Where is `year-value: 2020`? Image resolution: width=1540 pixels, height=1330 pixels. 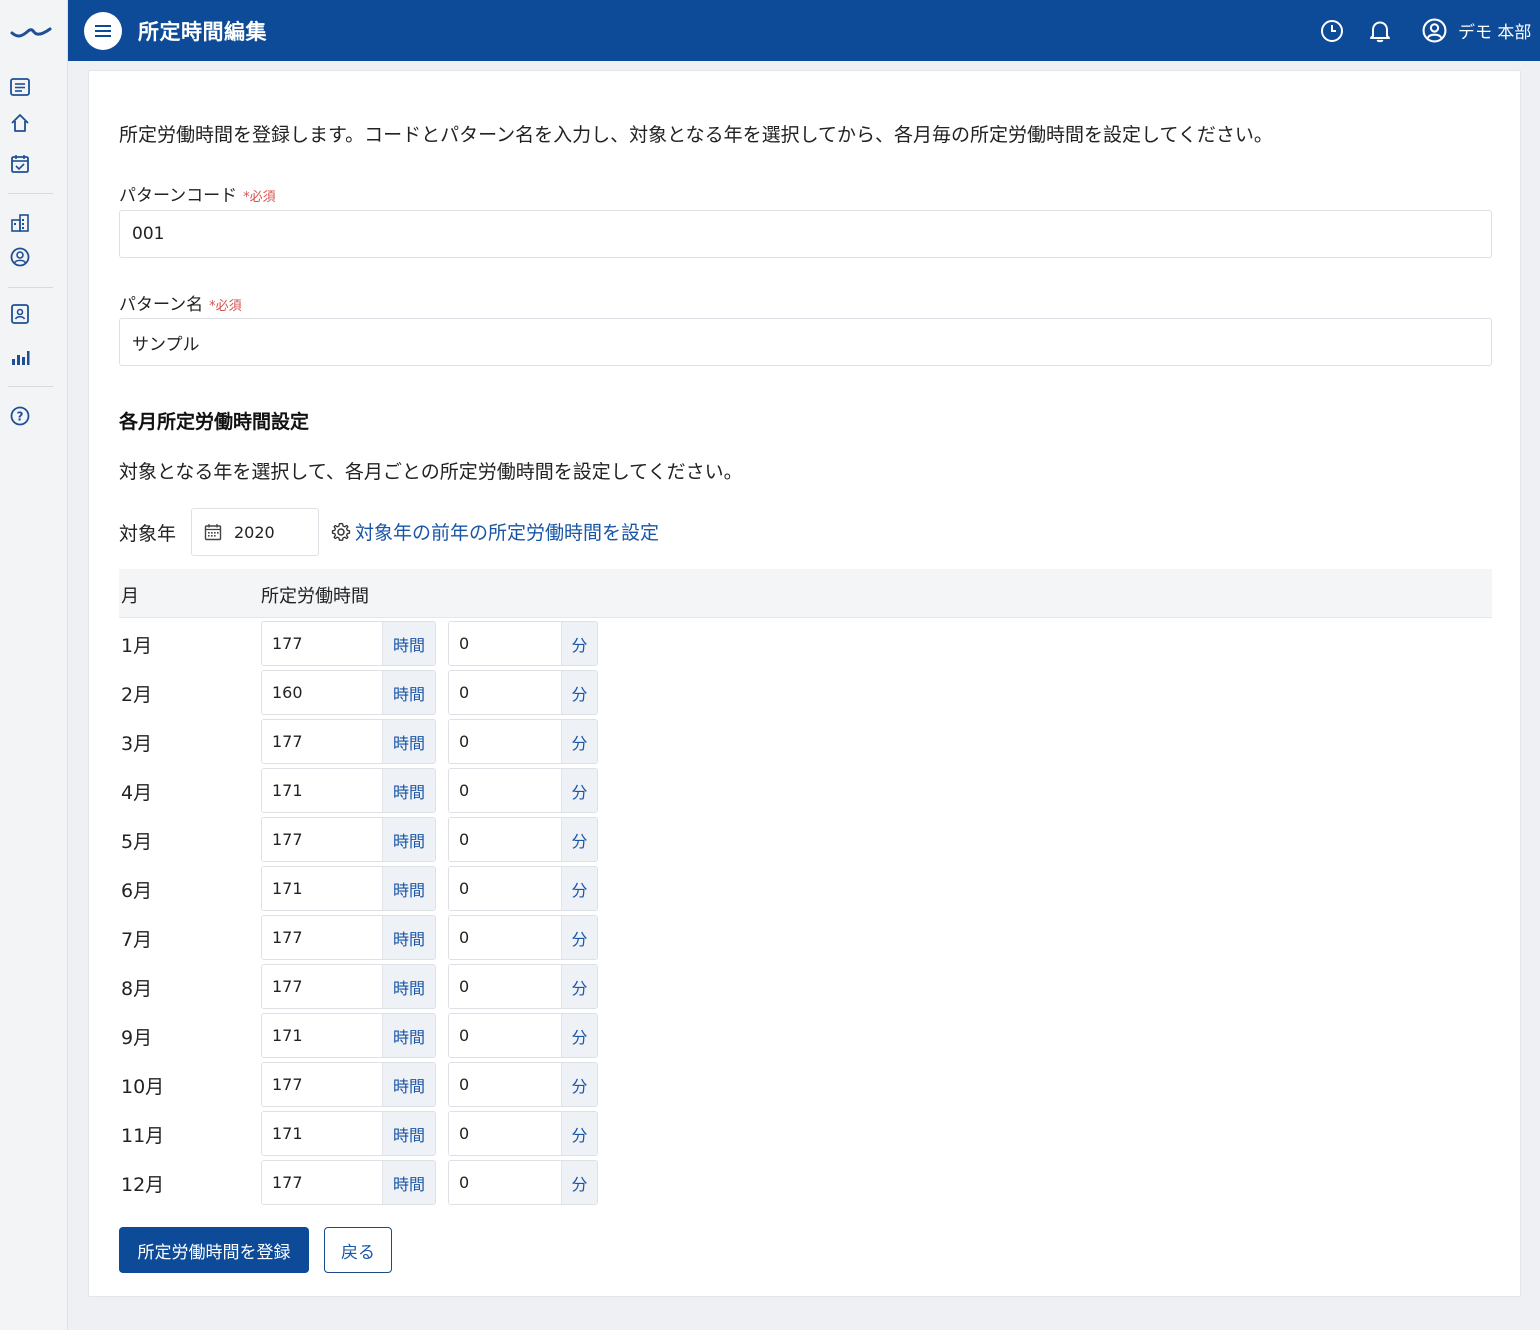
year-value: 2020 is located at coordinates (254, 532).